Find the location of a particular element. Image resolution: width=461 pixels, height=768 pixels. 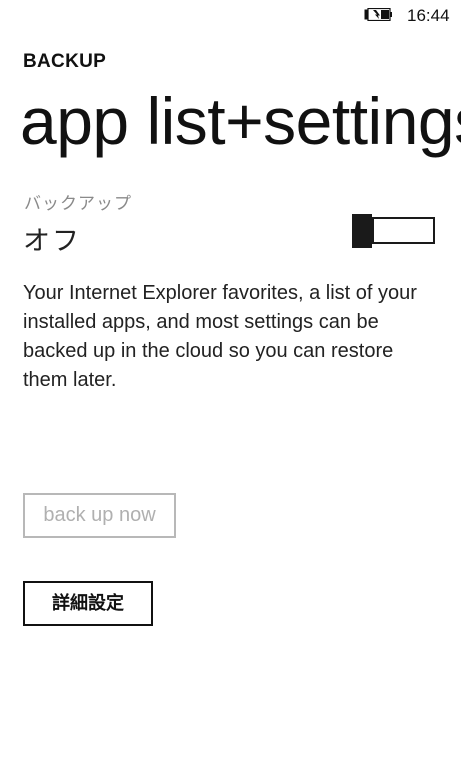

toggle-track is located at coordinates (403, 230).